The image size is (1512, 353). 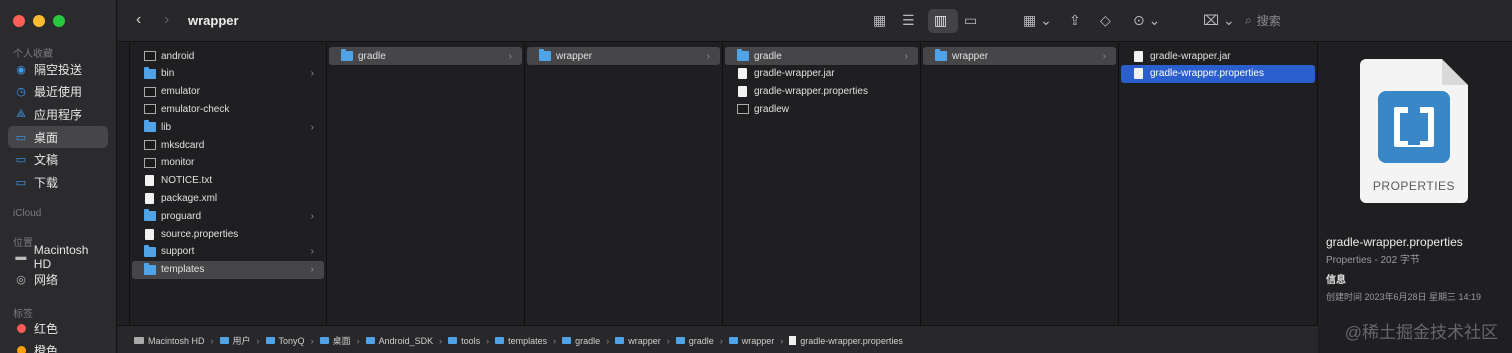 What do you see at coordinates (879, 20) in the screenshot?
I see `icon-view-icon: ▦` at bounding box center [879, 20].